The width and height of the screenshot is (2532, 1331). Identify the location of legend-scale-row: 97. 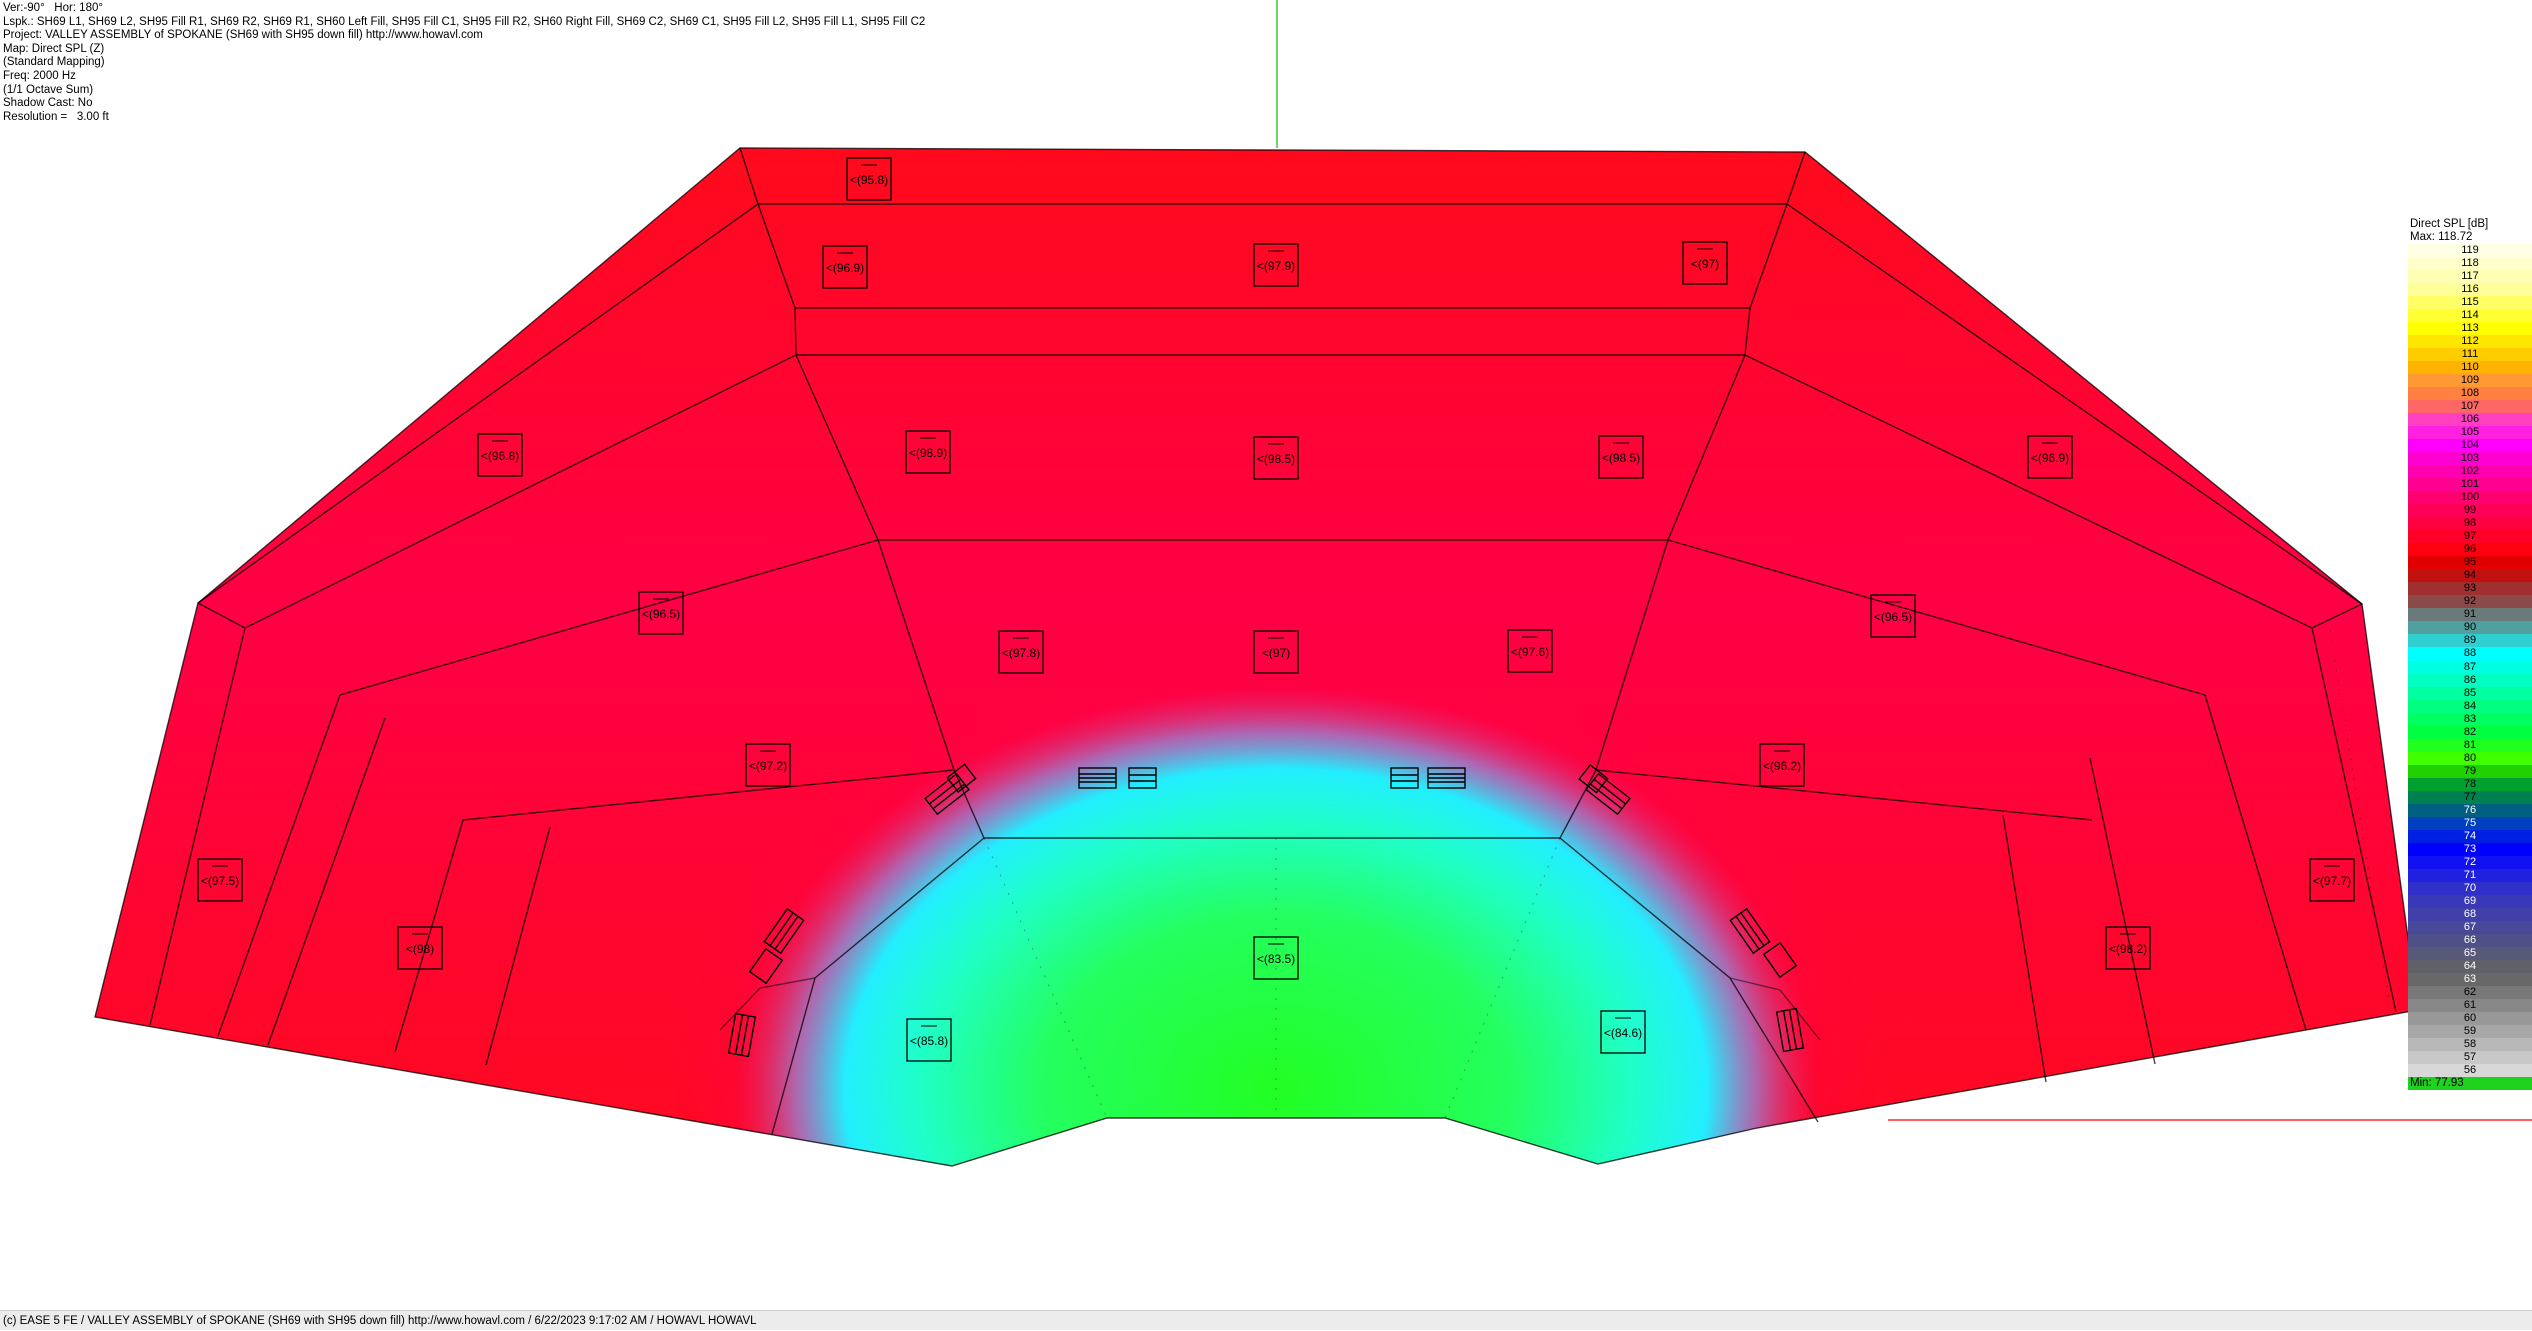
(2470, 537).